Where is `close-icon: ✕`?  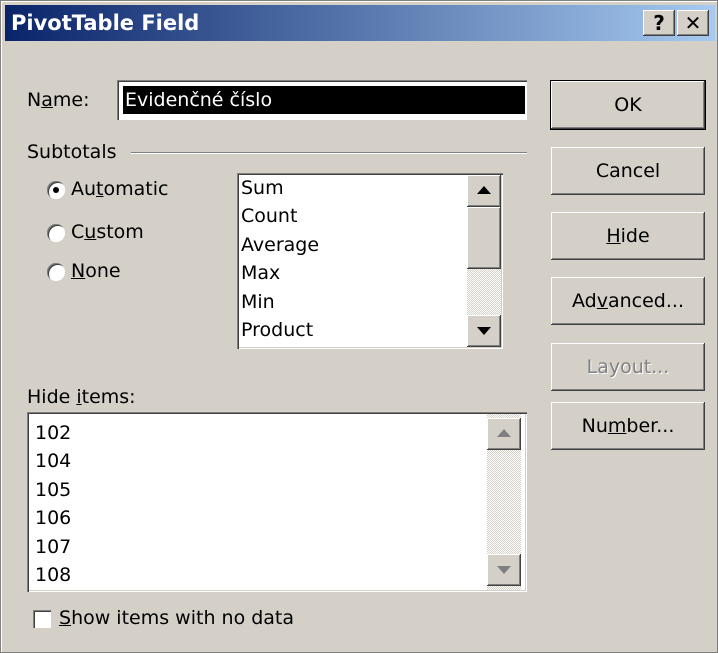 close-icon: ✕ is located at coordinates (693, 23).